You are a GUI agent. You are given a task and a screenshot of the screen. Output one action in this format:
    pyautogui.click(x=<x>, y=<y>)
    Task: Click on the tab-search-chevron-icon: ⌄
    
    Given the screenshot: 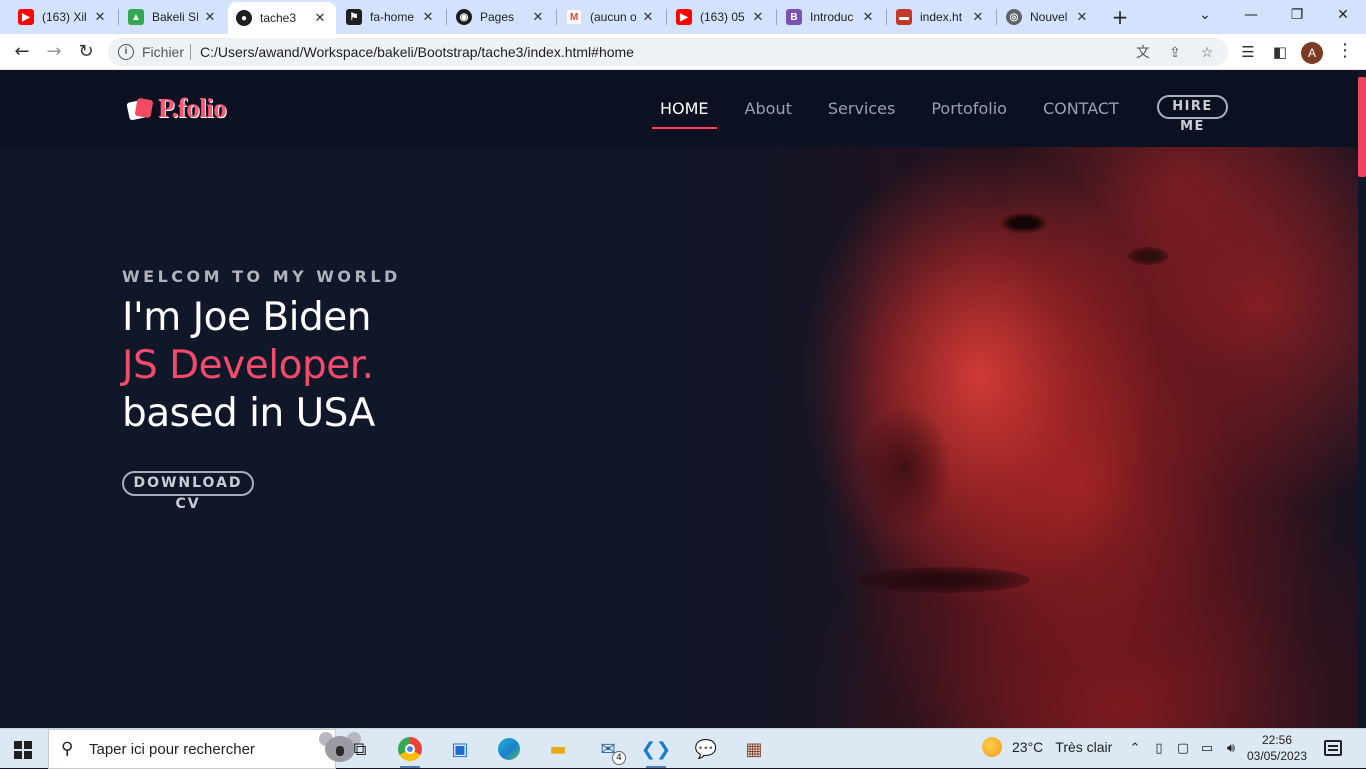 What is the action you would take?
    pyautogui.click(x=1205, y=16)
    